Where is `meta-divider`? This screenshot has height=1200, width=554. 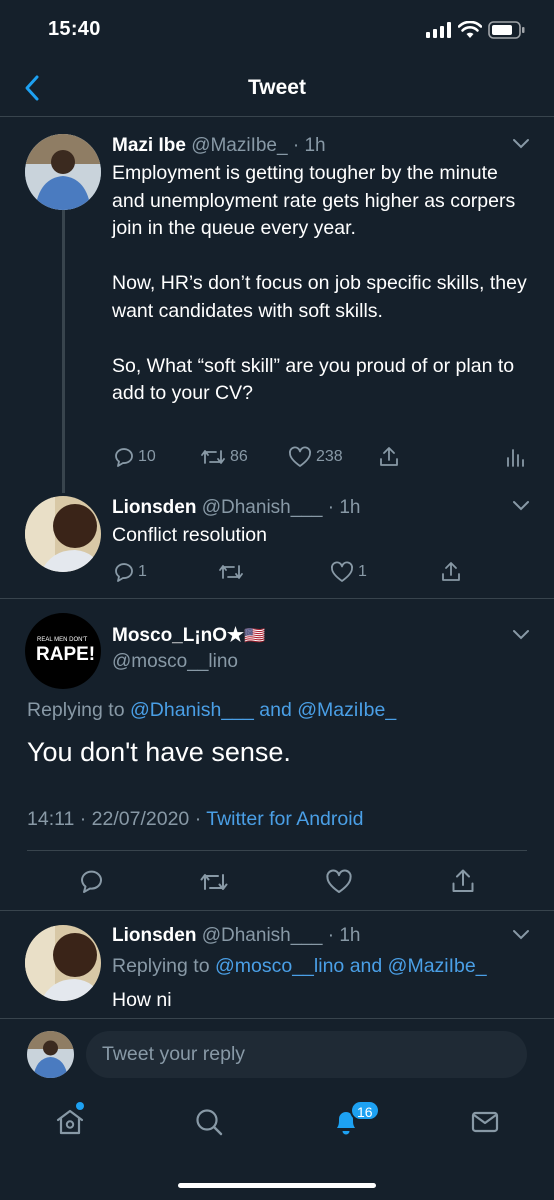 meta-divider is located at coordinates (277, 850).